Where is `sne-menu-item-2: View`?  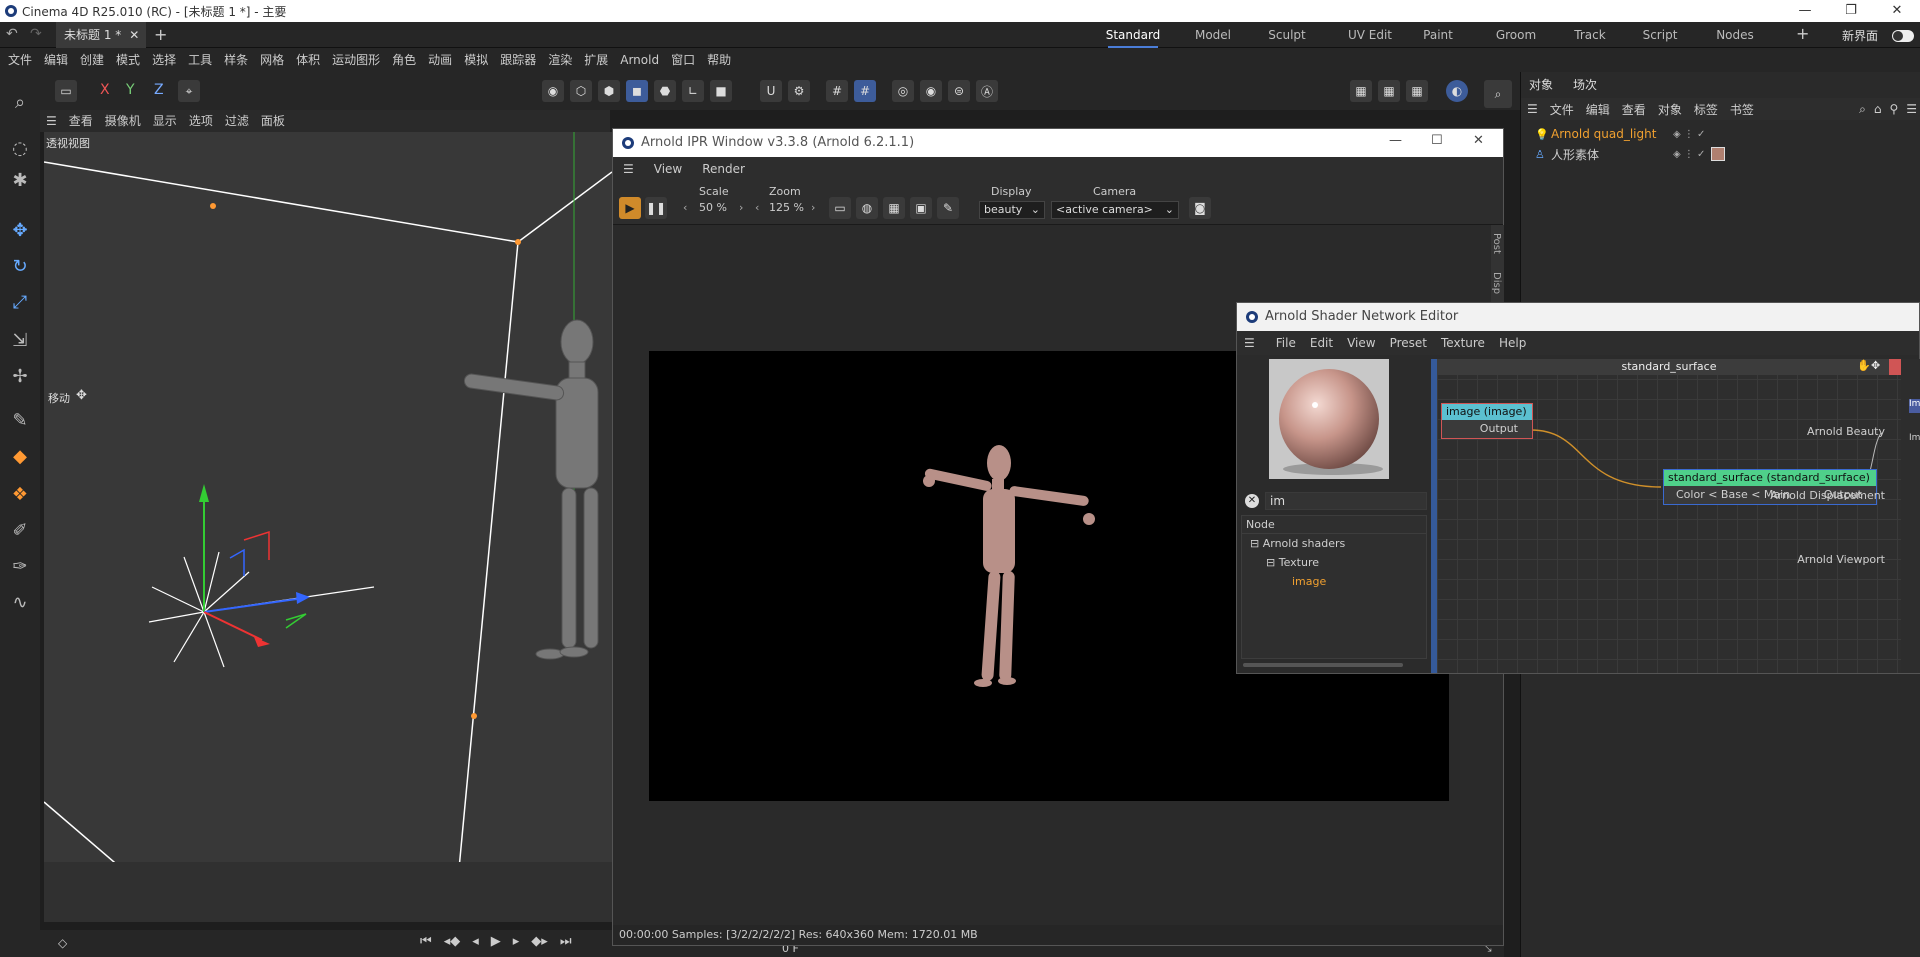
sne-menu-item-2: View is located at coordinates (1361, 343).